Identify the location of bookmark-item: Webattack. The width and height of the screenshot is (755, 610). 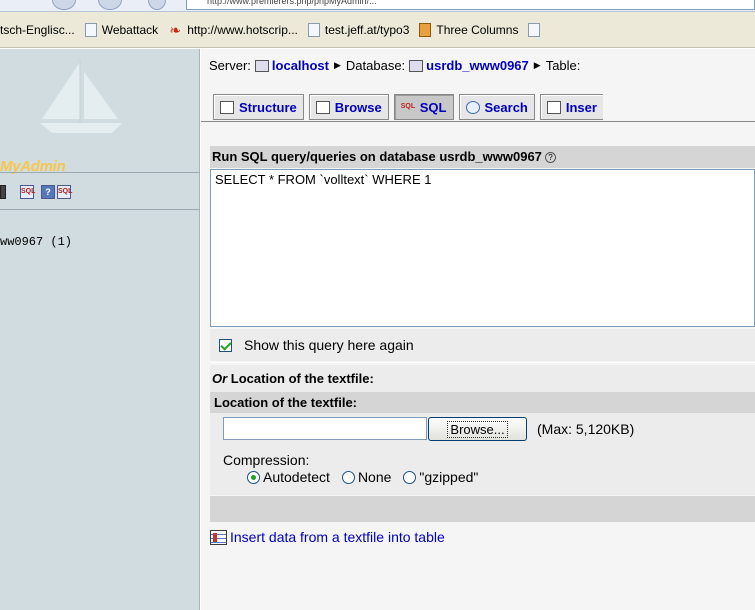
(121, 29).